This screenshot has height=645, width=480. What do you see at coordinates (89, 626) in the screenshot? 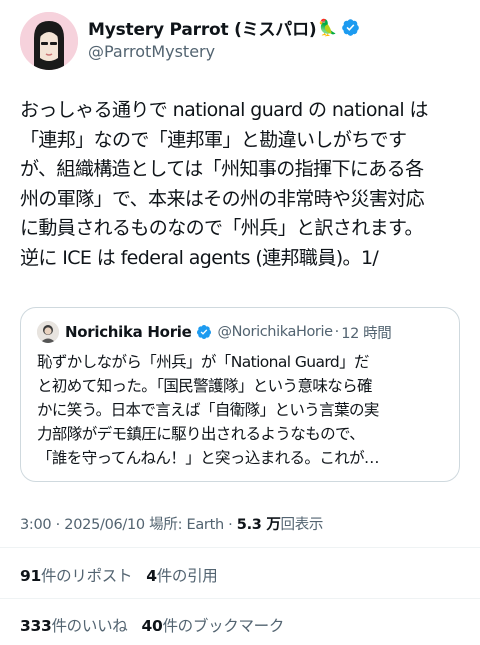
I see `likes-label: 件のいいね` at bounding box center [89, 626].